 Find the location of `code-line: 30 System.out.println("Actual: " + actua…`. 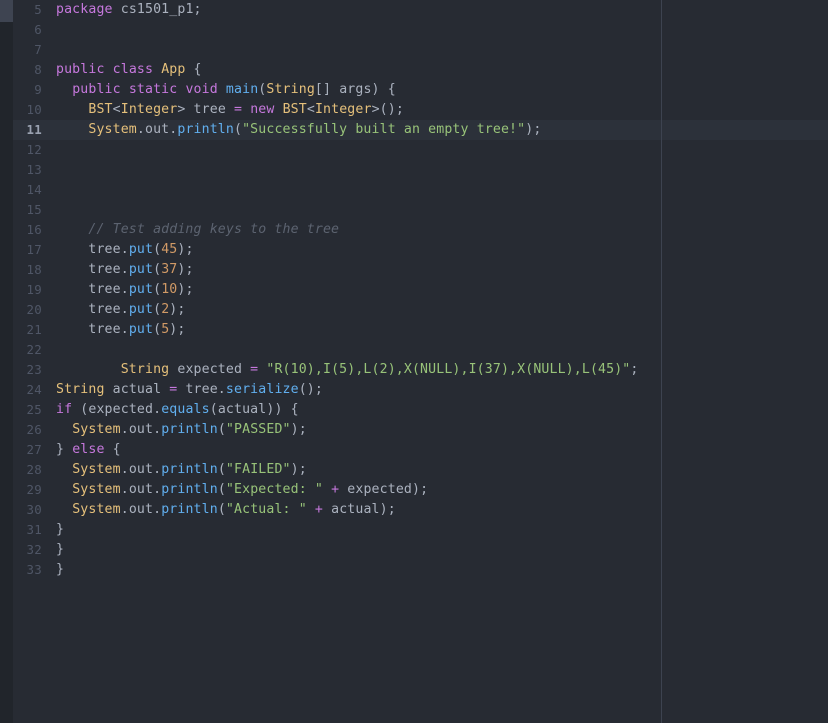

code-line: 30 System.out.println("Actual: " + actua… is located at coordinates (414, 510).